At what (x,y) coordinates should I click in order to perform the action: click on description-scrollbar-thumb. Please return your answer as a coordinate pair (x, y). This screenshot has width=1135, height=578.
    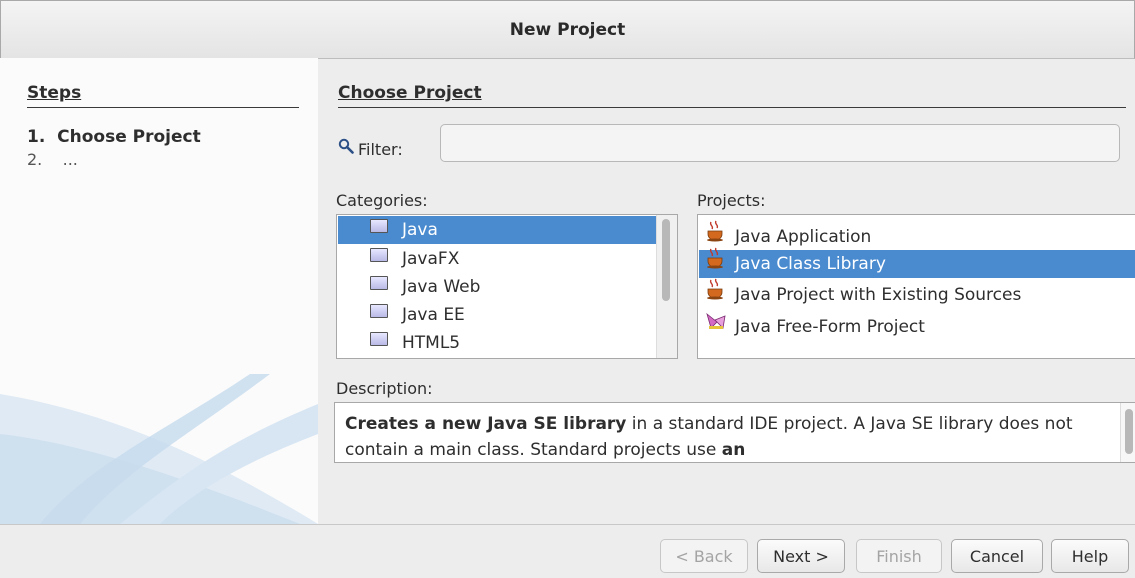
    Looking at the image, I should click on (1129, 431).